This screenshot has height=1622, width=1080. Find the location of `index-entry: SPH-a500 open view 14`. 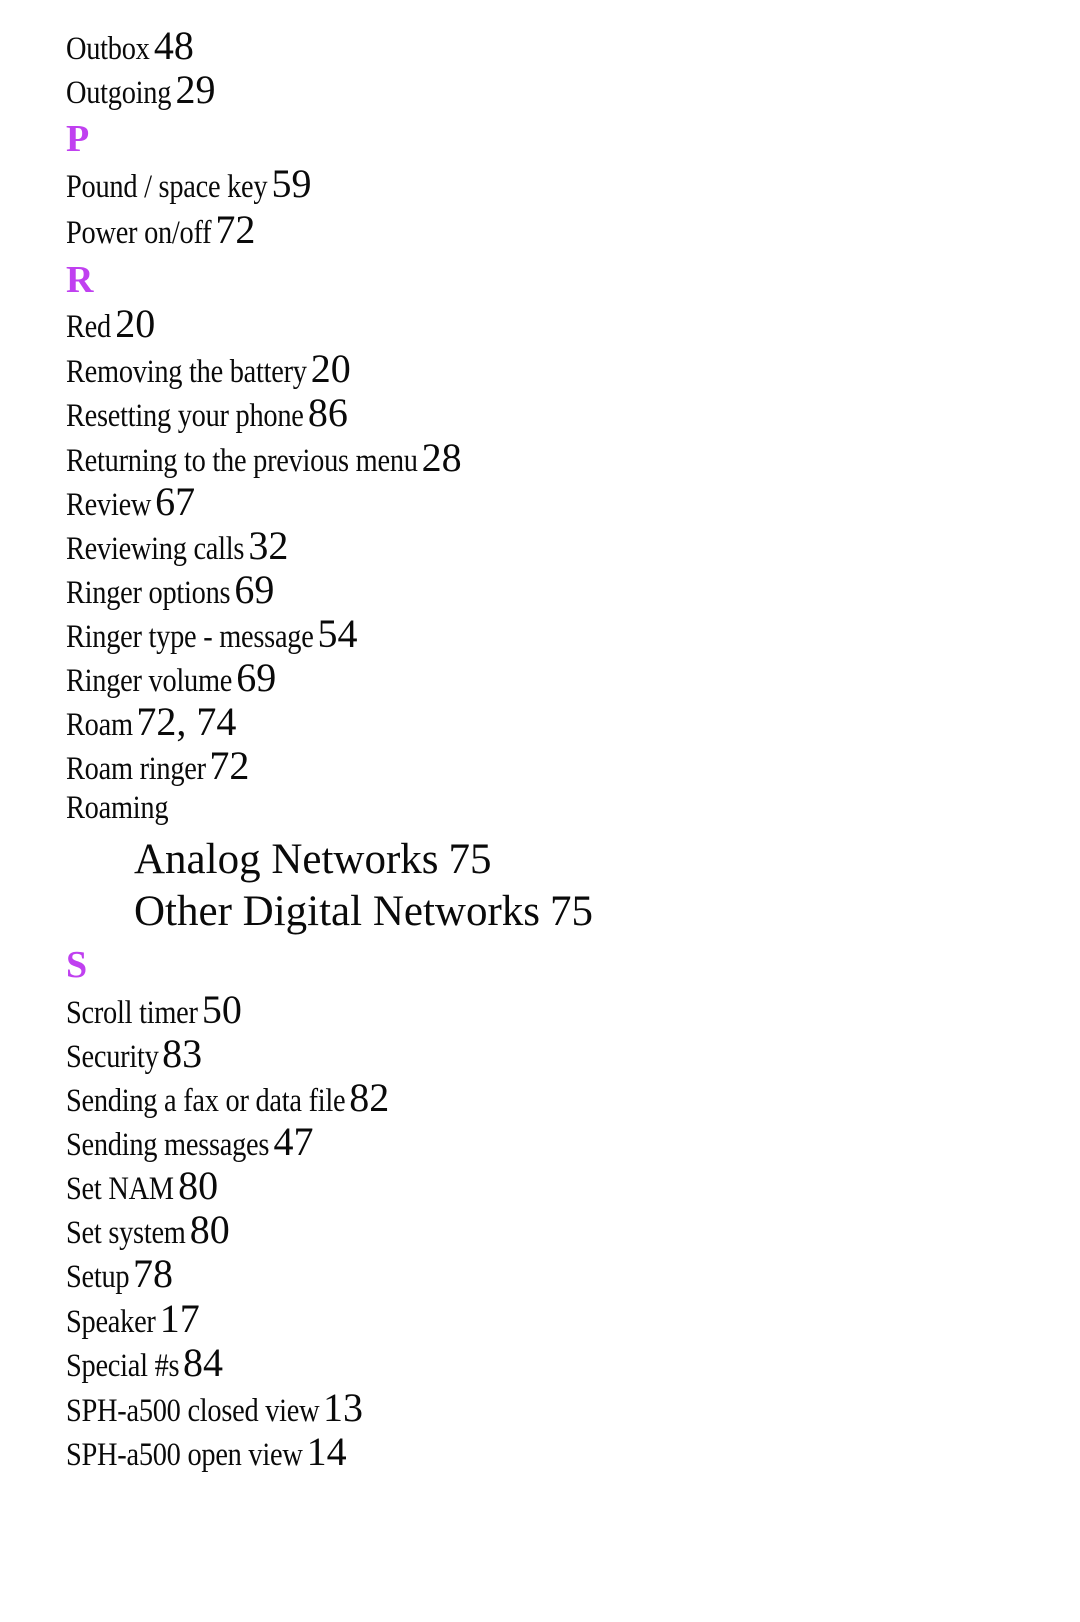

index-entry: SPH-a500 open view 14 is located at coordinates (206, 1452).